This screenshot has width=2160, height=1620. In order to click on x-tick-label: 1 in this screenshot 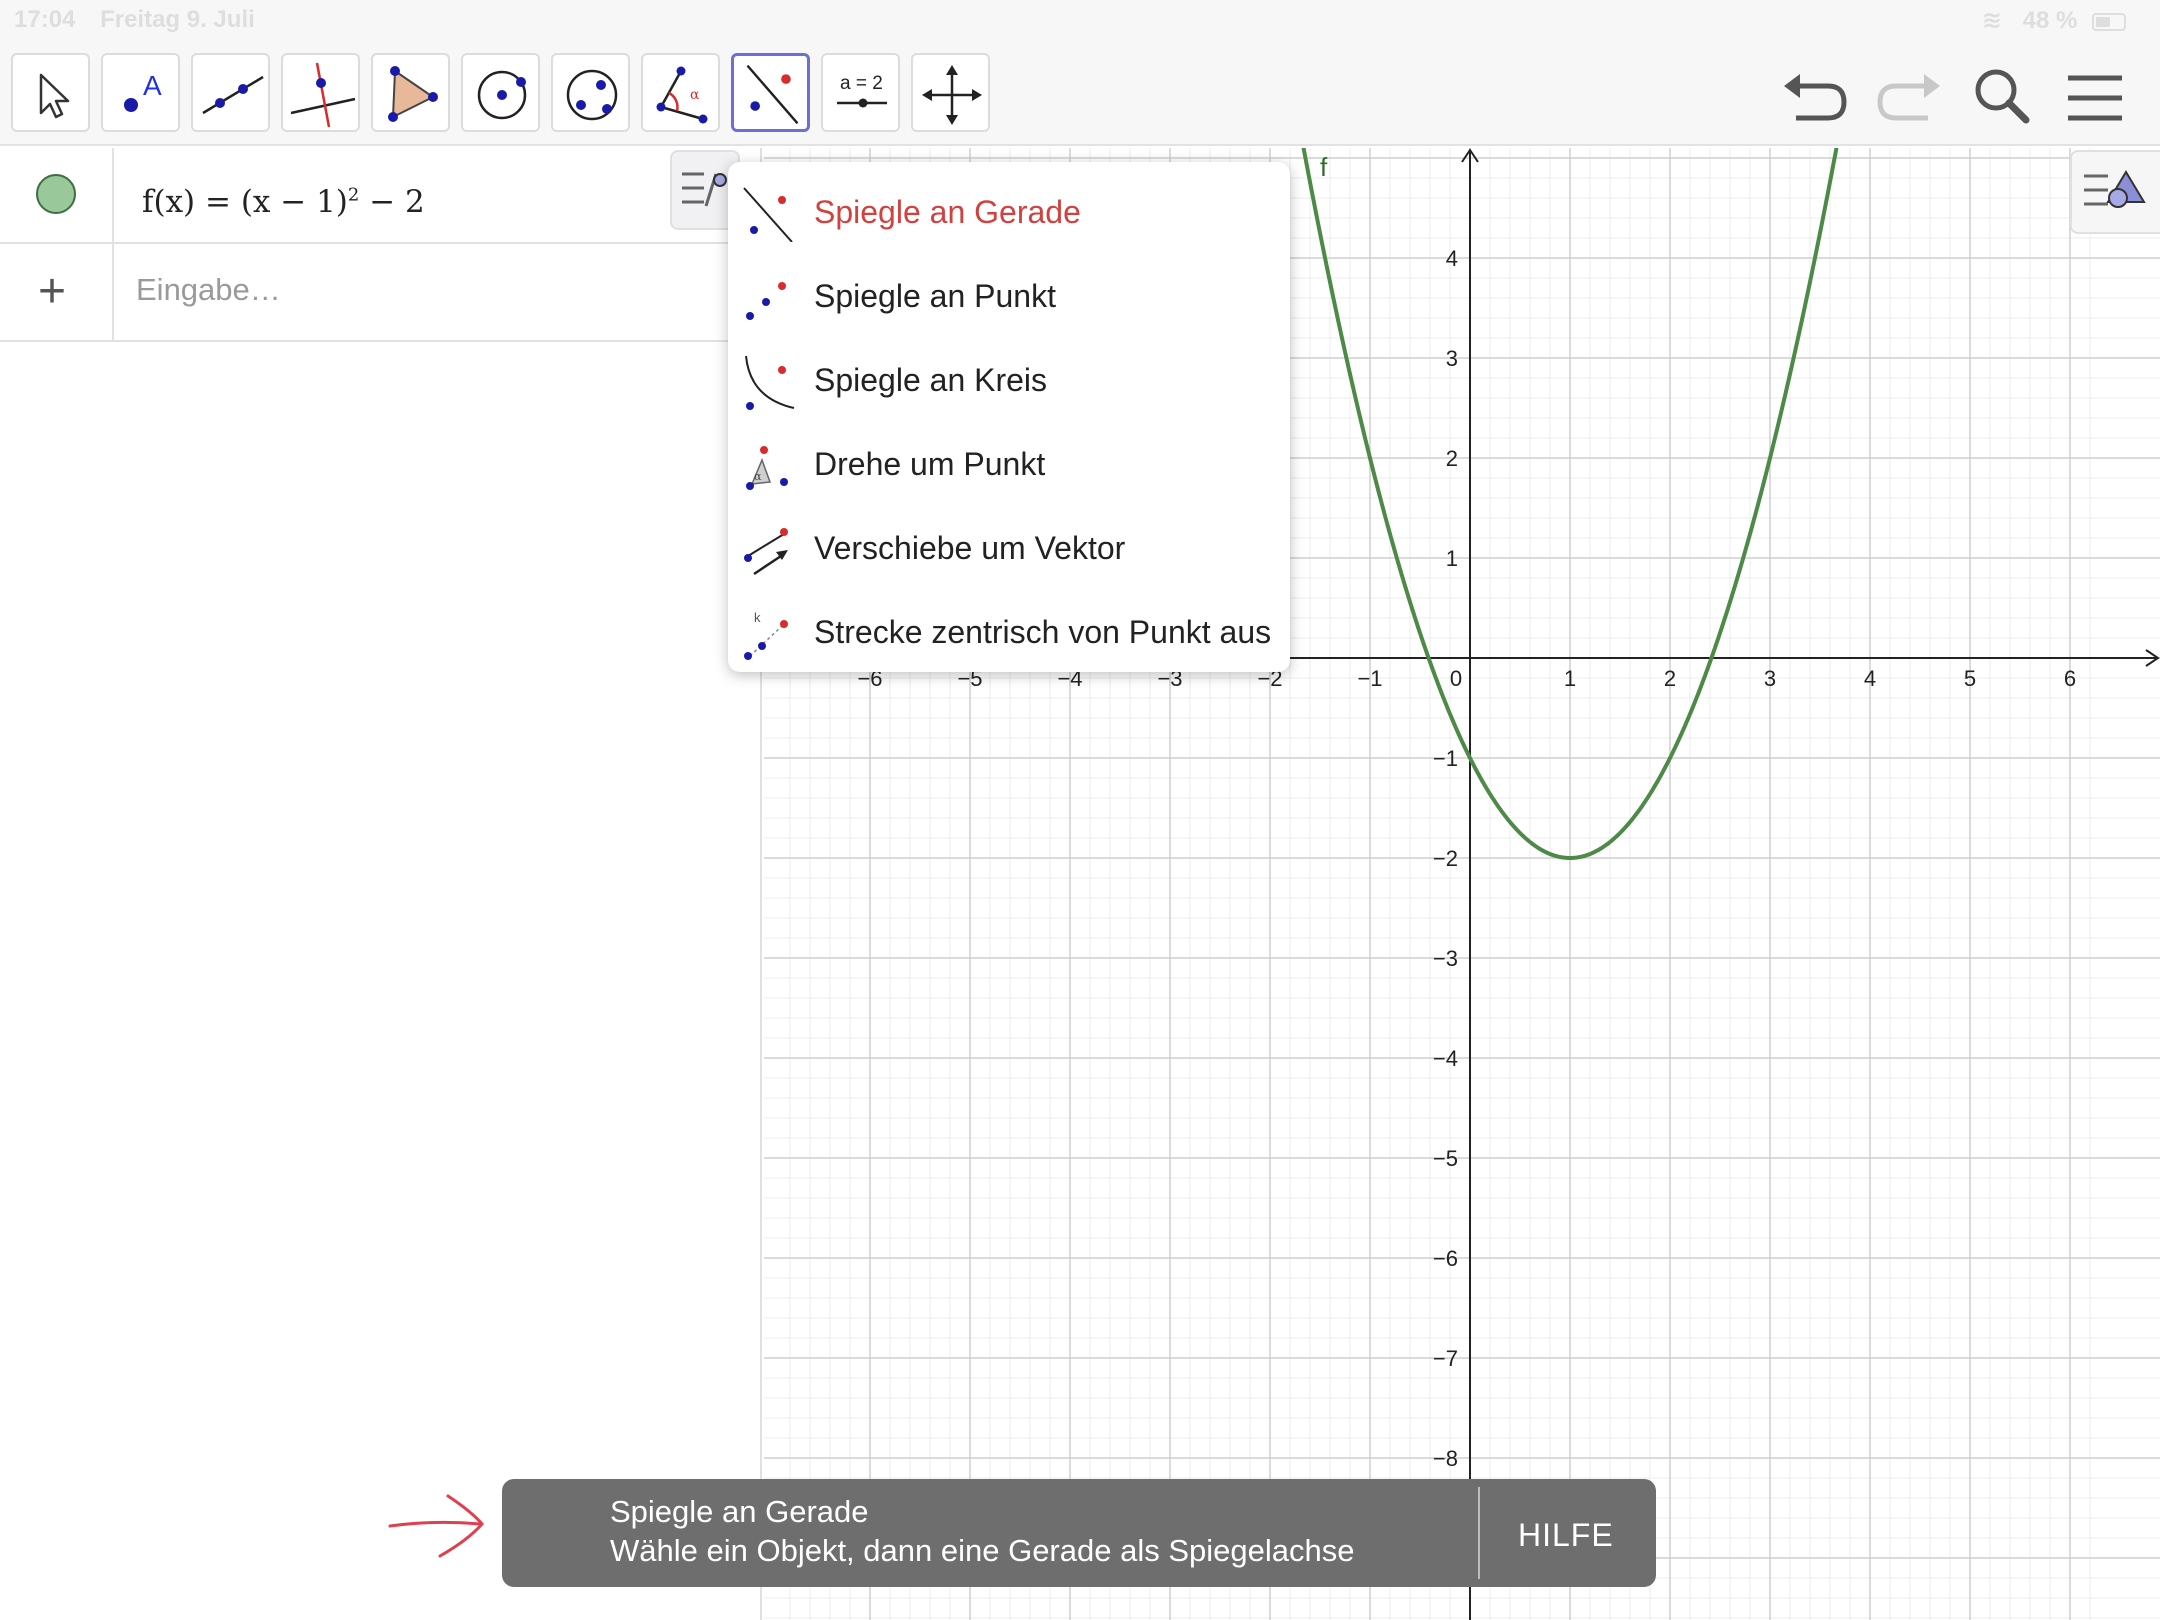, I will do `click(1570, 678)`.